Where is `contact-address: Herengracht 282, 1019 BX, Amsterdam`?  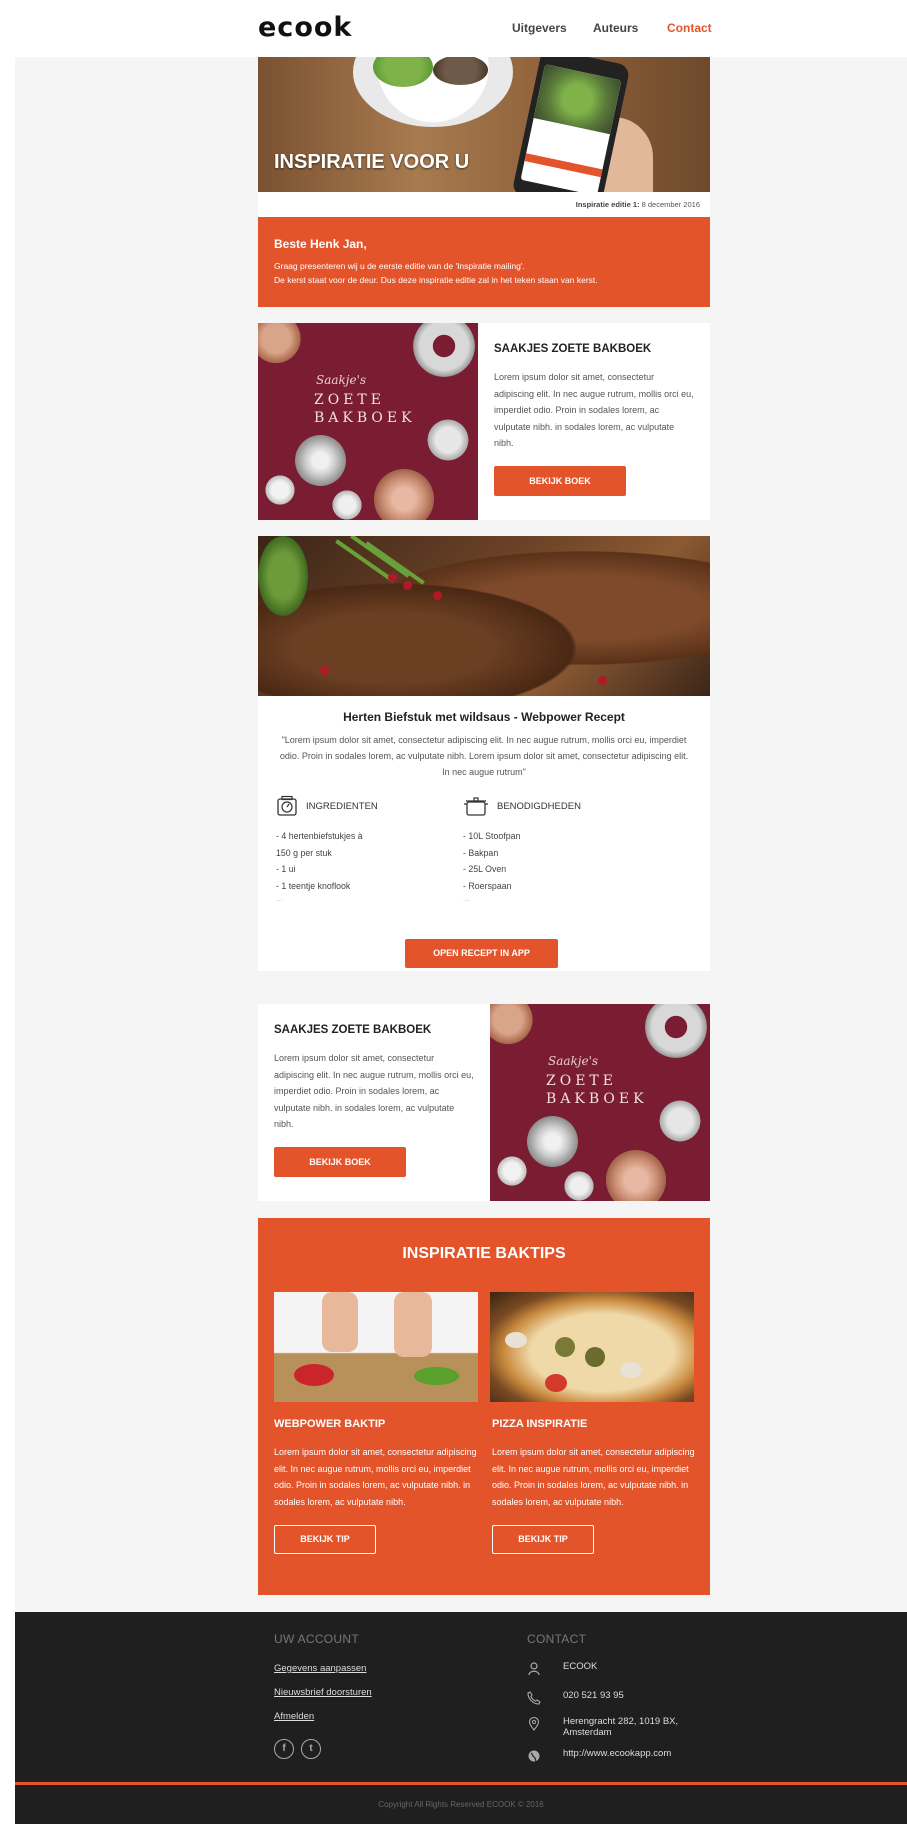
contact-address: Herengracht 282, 1019 BX, Amsterdam is located at coordinates (602, 1727).